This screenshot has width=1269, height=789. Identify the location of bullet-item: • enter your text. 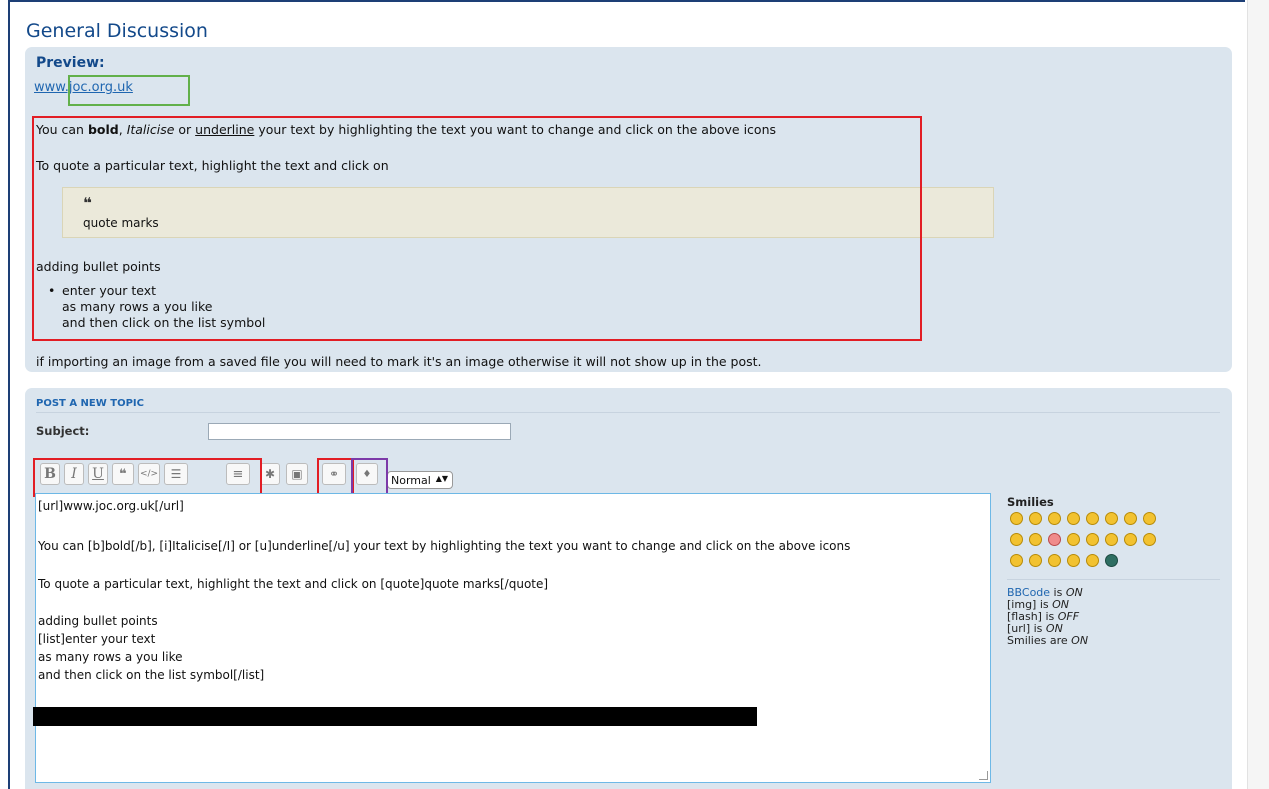
(156, 291).